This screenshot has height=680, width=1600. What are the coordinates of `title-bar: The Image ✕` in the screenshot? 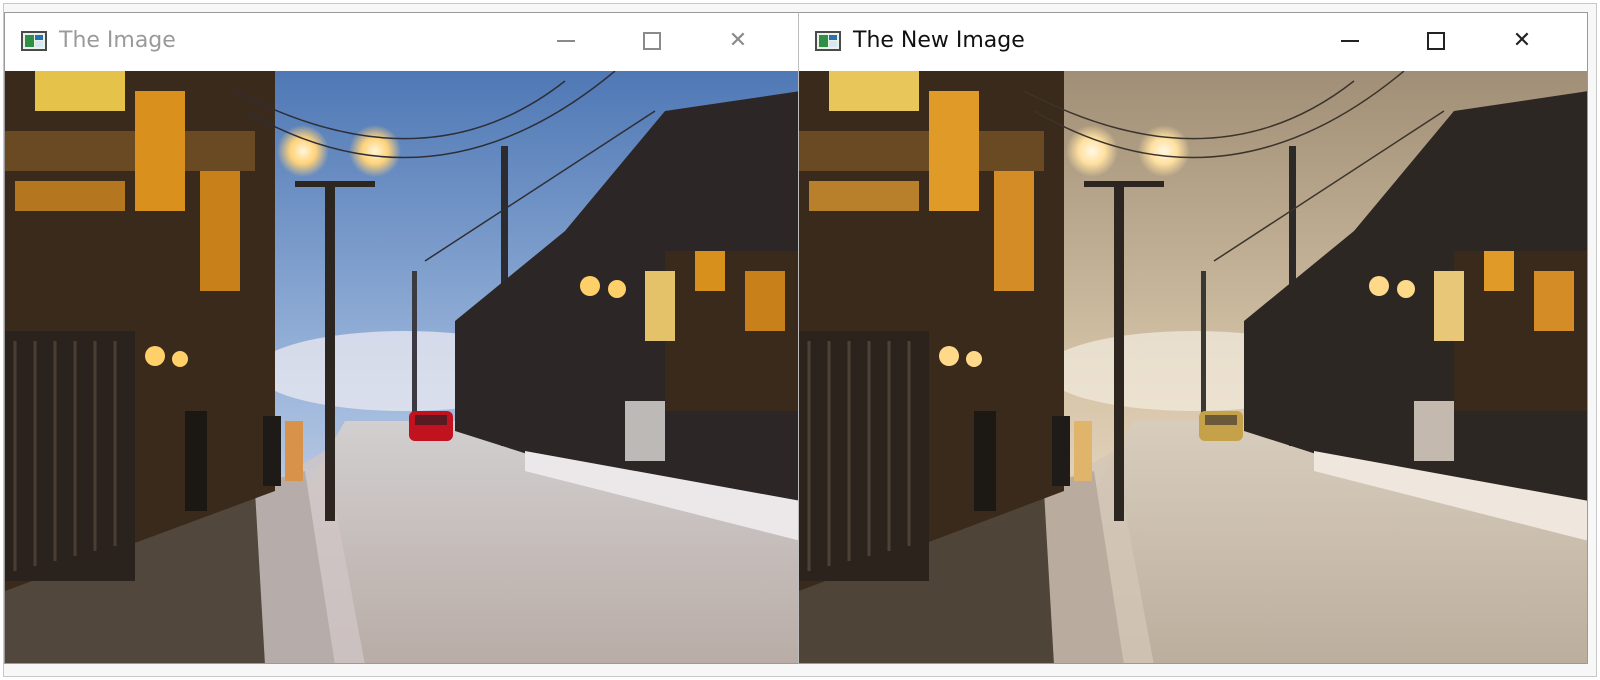 It's located at (402, 42).